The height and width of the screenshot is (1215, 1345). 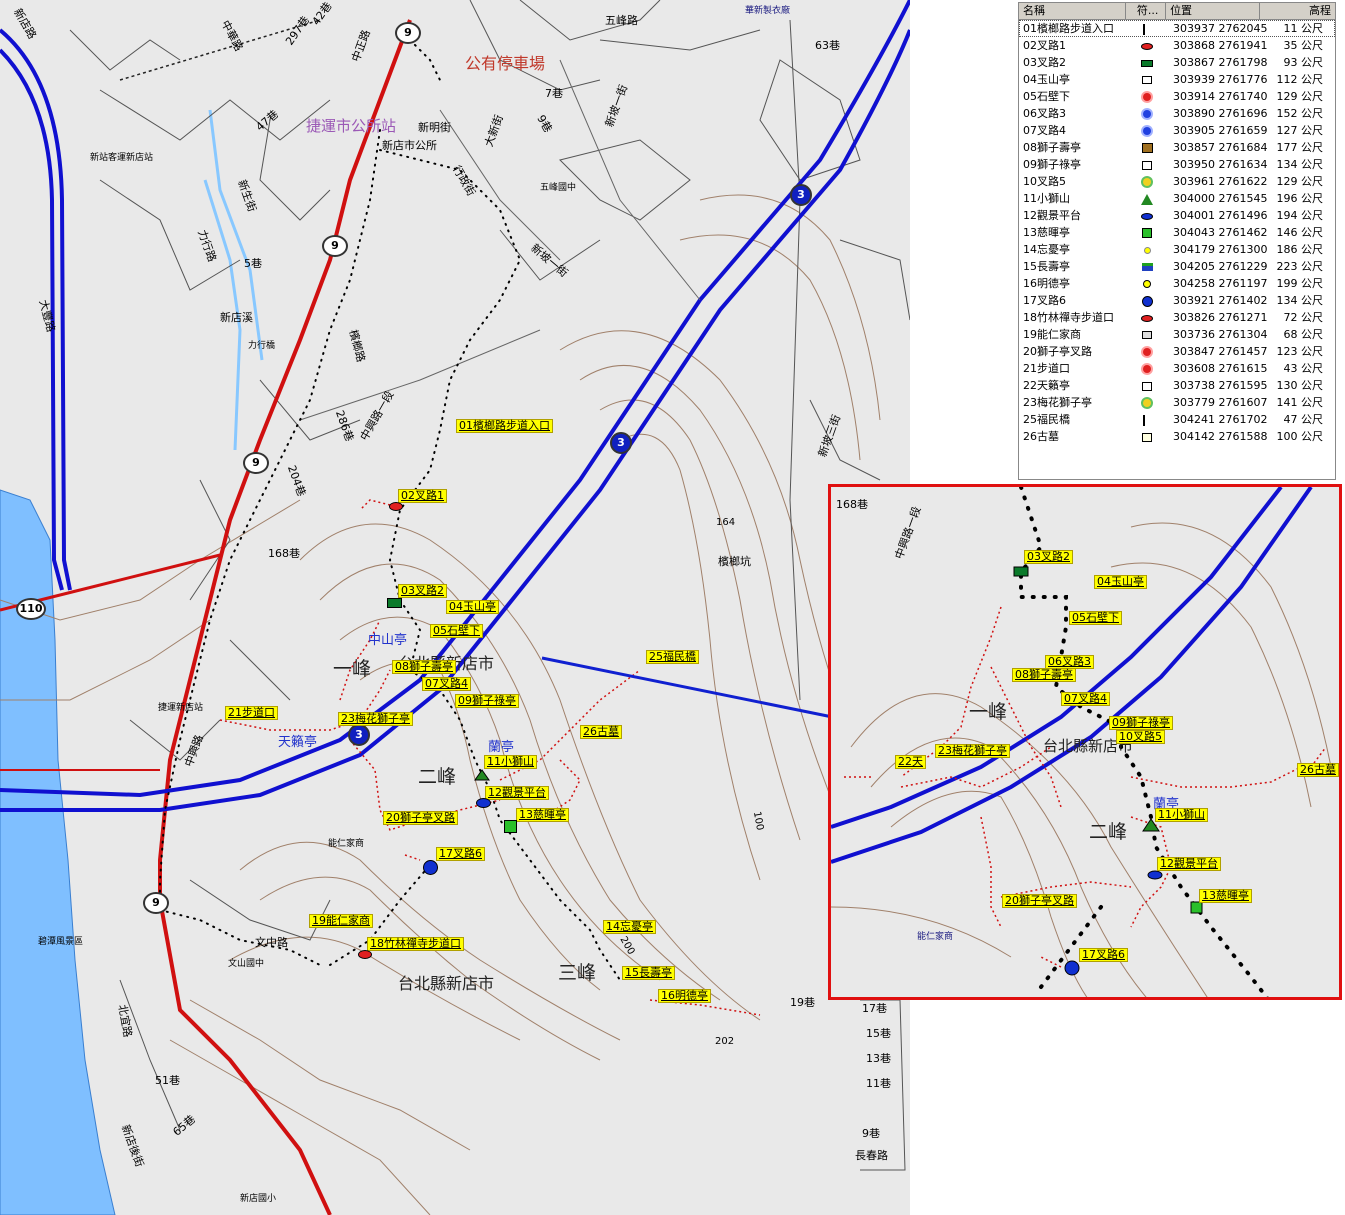 What do you see at coordinates (1068, 317) in the screenshot?
I see `row-name: 18竹林禪寺步道口` at bounding box center [1068, 317].